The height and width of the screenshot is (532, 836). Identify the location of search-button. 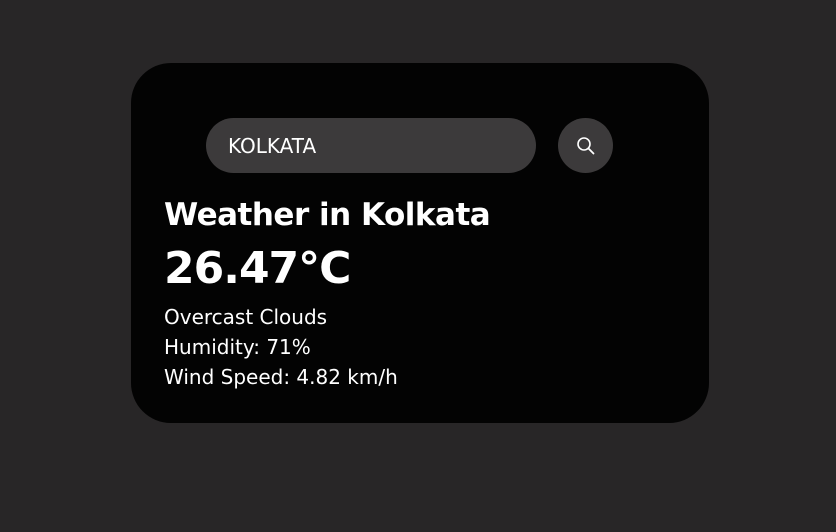
(585, 145).